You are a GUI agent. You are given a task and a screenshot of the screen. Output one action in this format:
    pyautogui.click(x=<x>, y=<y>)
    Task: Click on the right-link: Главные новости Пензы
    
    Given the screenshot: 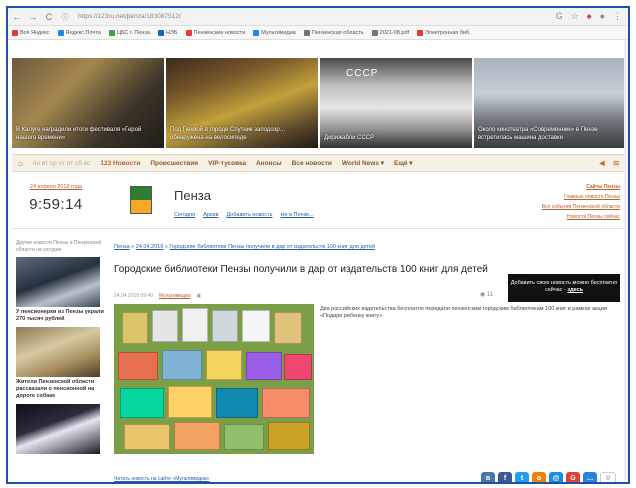 What is the action you would take?
    pyautogui.click(x=545, y=197)
    